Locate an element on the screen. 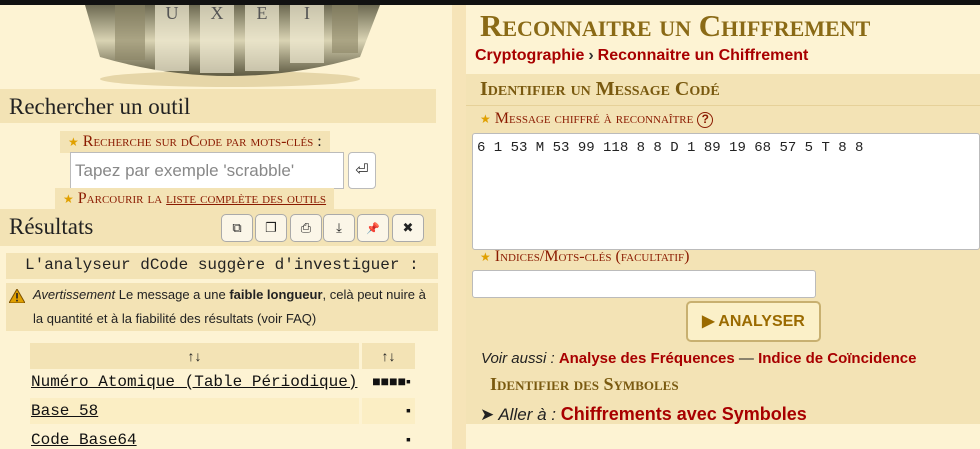  page-title: Reconnaitre un Chiffrement is located at coordinates (675, 25).